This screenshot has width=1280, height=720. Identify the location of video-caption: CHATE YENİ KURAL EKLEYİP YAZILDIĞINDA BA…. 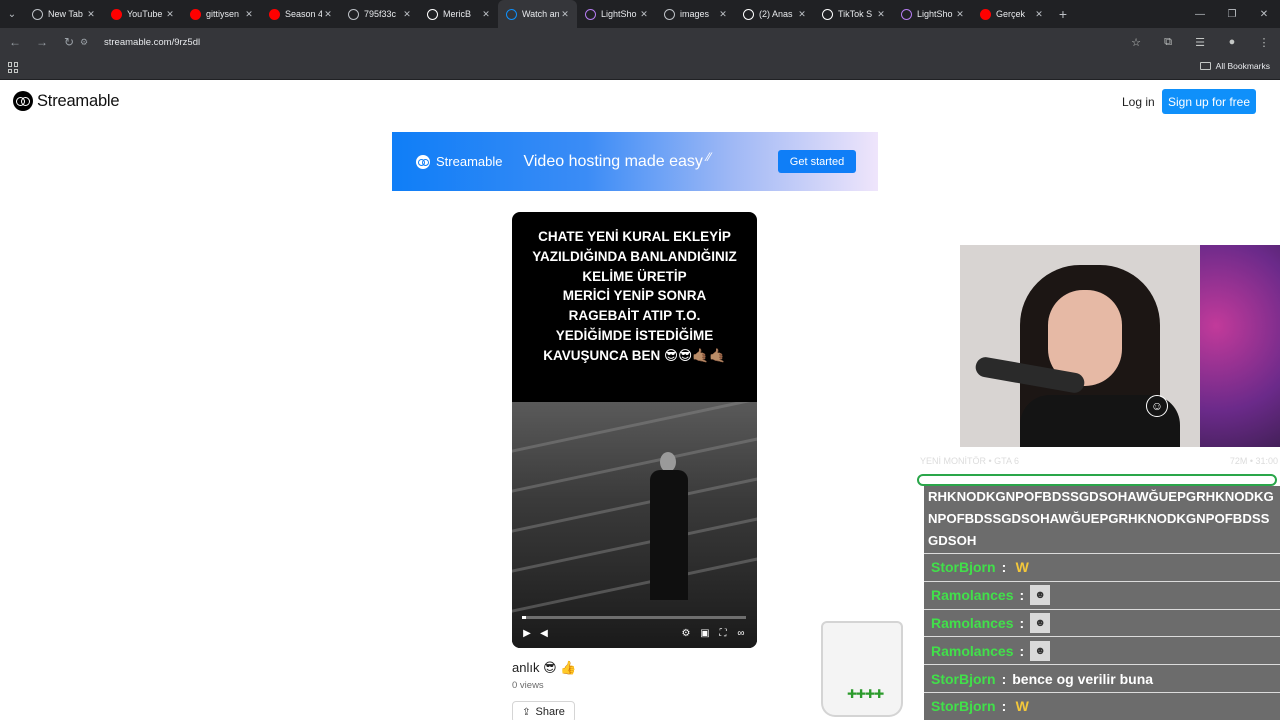
(634, 296).